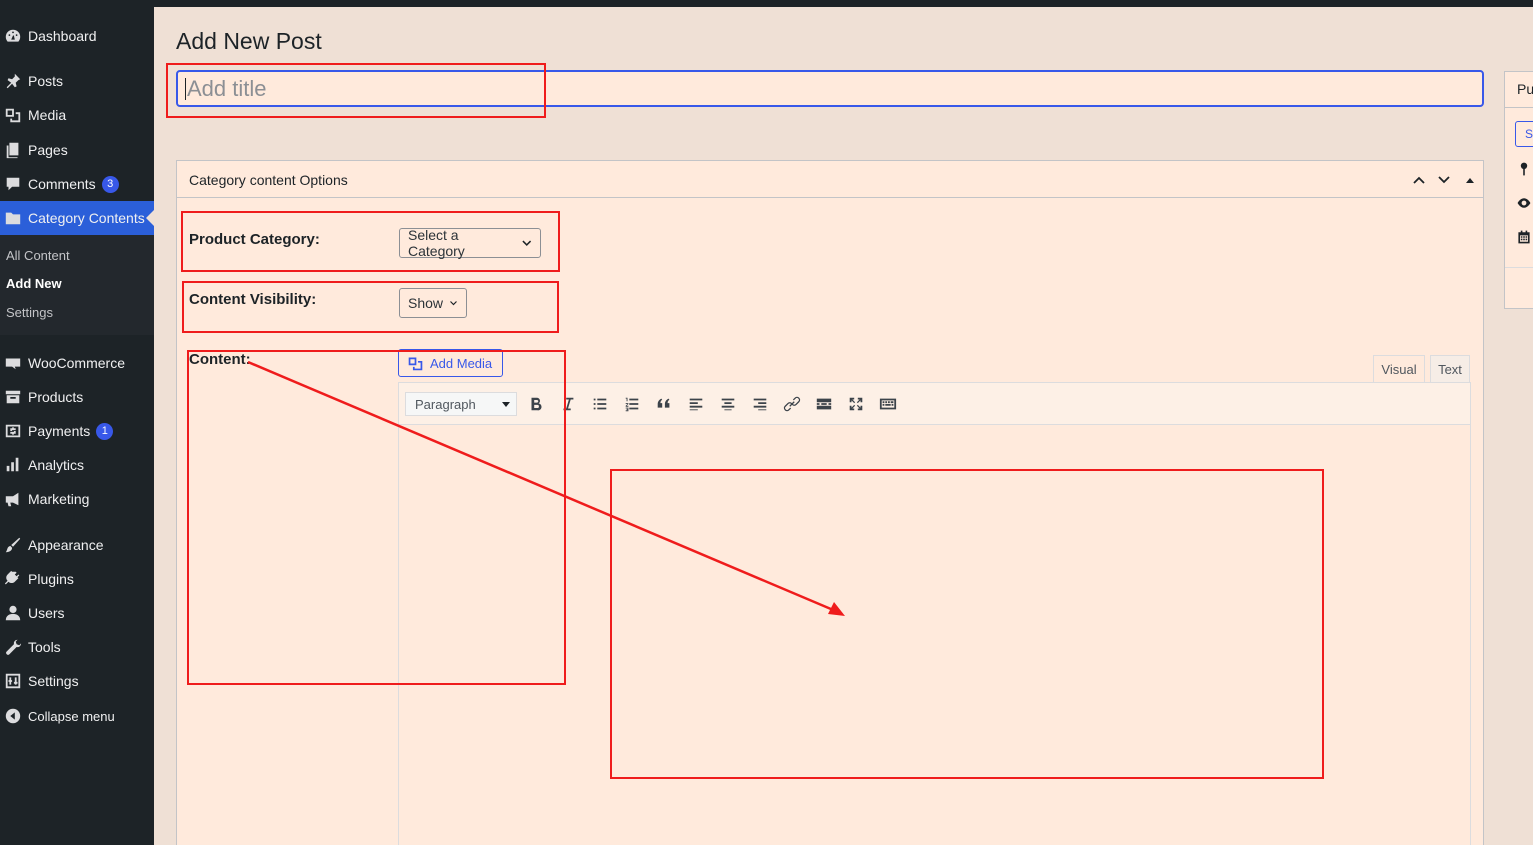 The width and height of the screenshot is (1533, 845). Describe the element at coordinates (48, 150) in the screenshot. I see `sidebar-item-label: Pages` at that location.